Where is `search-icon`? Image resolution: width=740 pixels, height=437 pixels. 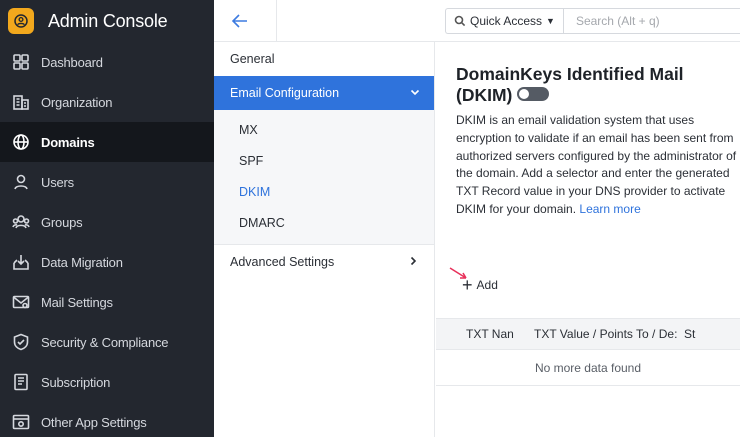
search-icon is located at coordinates (460, 21).